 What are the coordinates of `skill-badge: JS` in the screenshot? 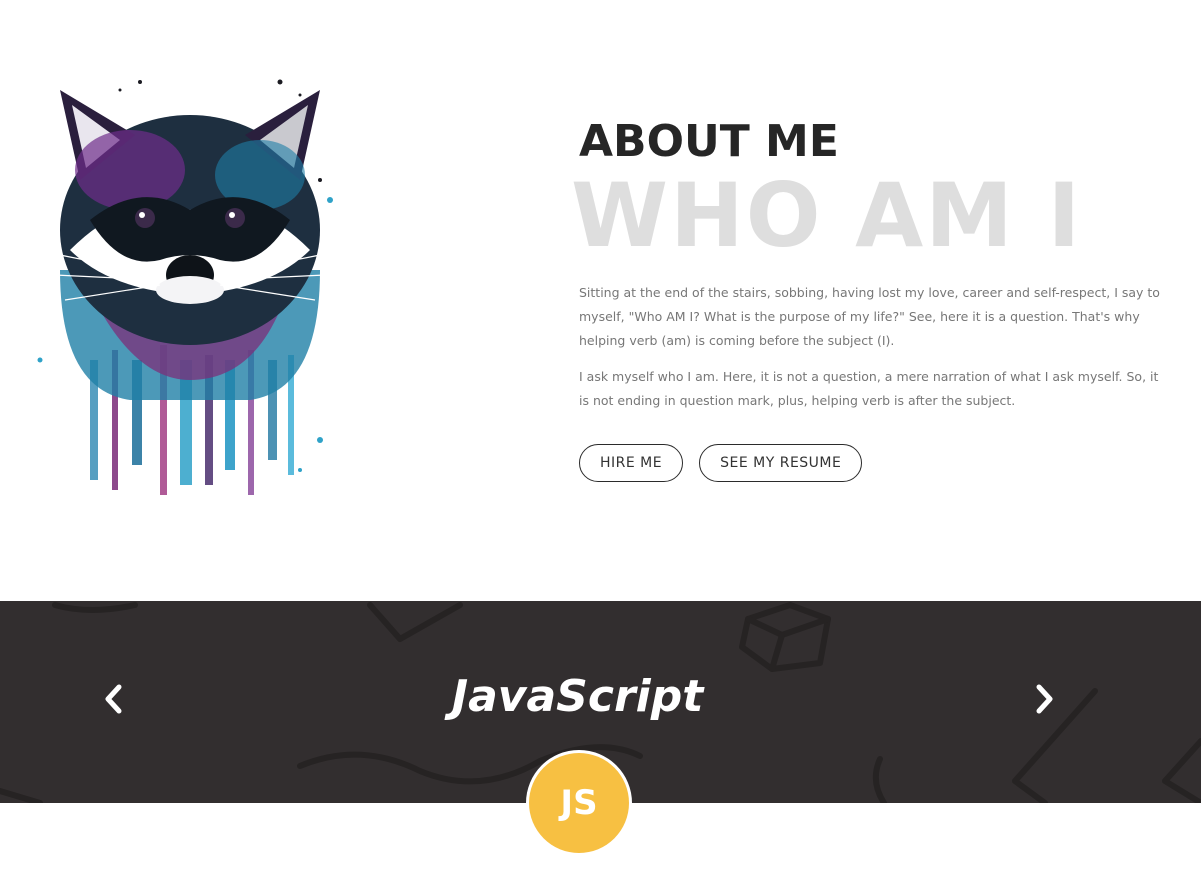 It's located at (579, 803).